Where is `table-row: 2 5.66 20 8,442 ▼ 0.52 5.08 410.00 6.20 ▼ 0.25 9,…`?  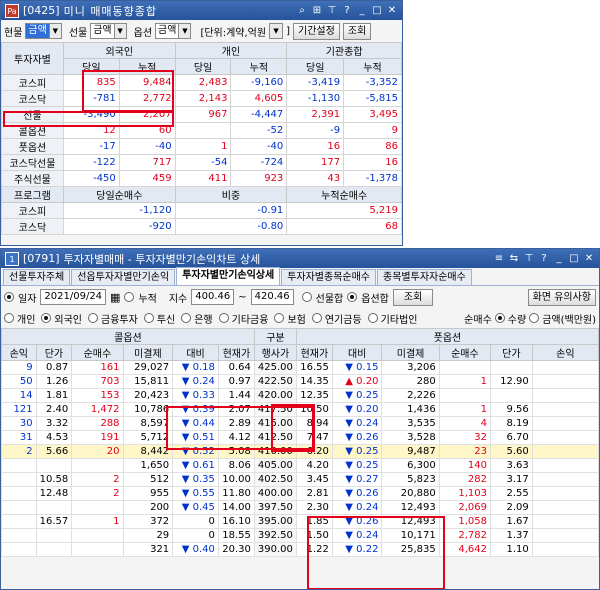 table-row: 2 5.66 20 8,442 ▼ 0.52 5.08 410.00 6.20 ▼ 0.25 9,… is located at coordinates (300, 451).